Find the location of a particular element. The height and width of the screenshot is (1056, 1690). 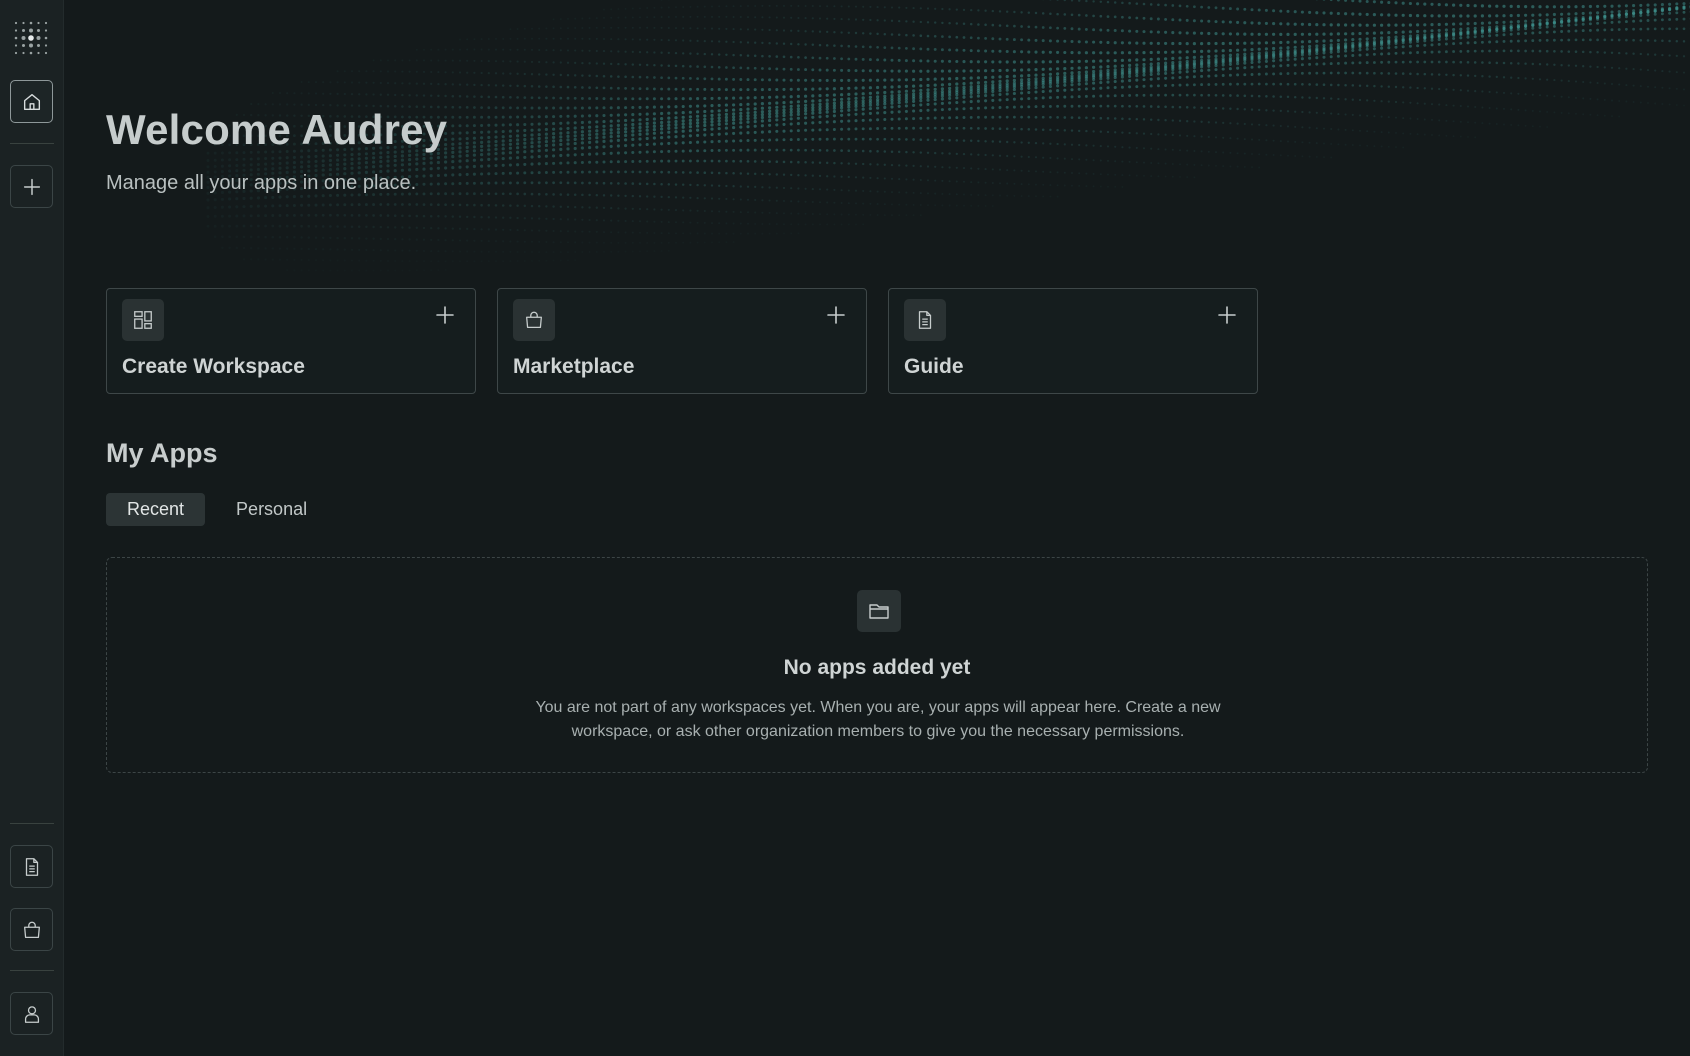

dots-grid-logo-icon is located at coordinates (31, 38).